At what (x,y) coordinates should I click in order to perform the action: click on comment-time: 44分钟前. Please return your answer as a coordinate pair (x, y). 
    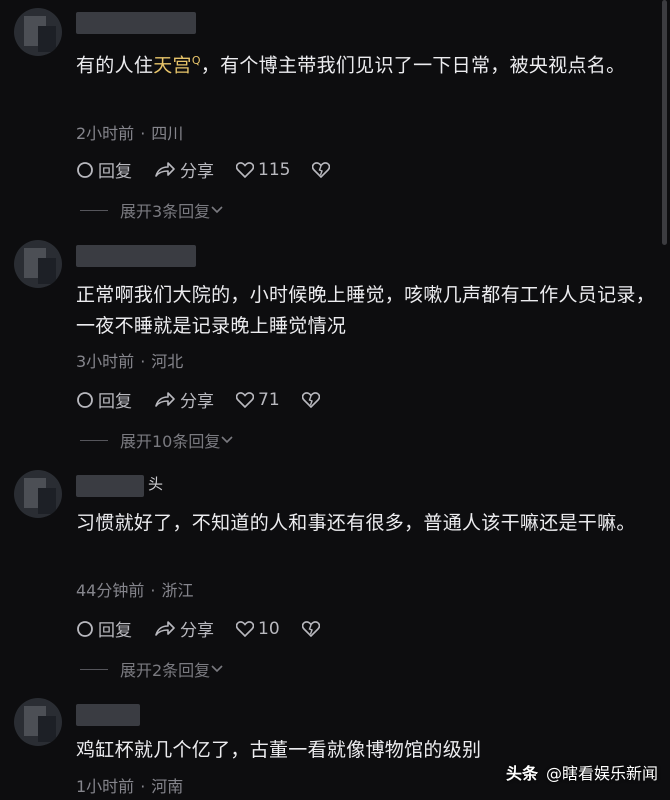
    Looking at the image, I should click on (110, 590).